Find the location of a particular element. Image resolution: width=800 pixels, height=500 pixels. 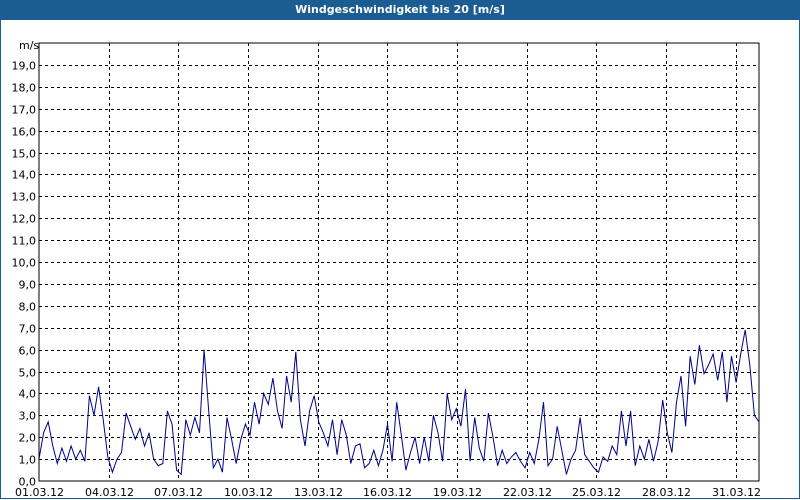

y-tick-label: 4,0 is located at coordinates (28, 394).